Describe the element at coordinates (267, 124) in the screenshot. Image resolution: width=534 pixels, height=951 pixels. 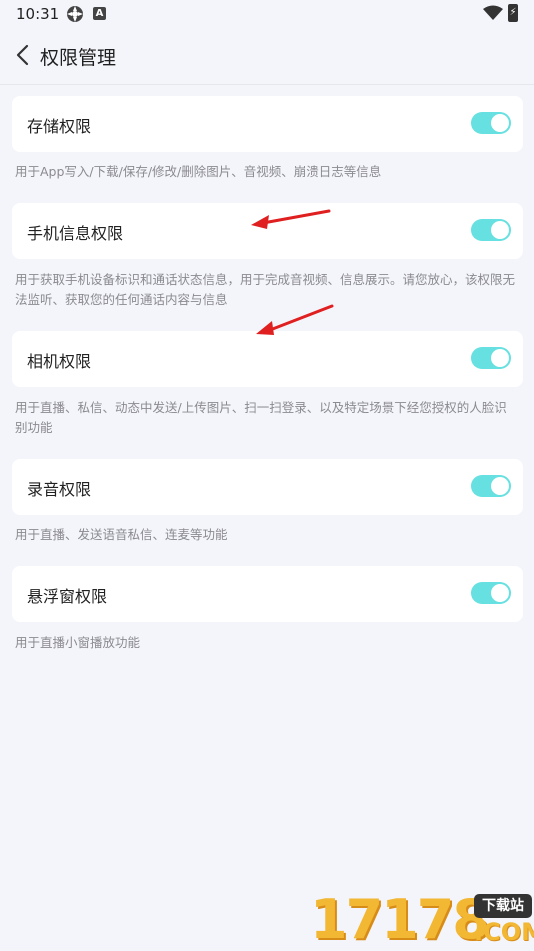
I see `permission-card-storage: 存储权限` at that location.